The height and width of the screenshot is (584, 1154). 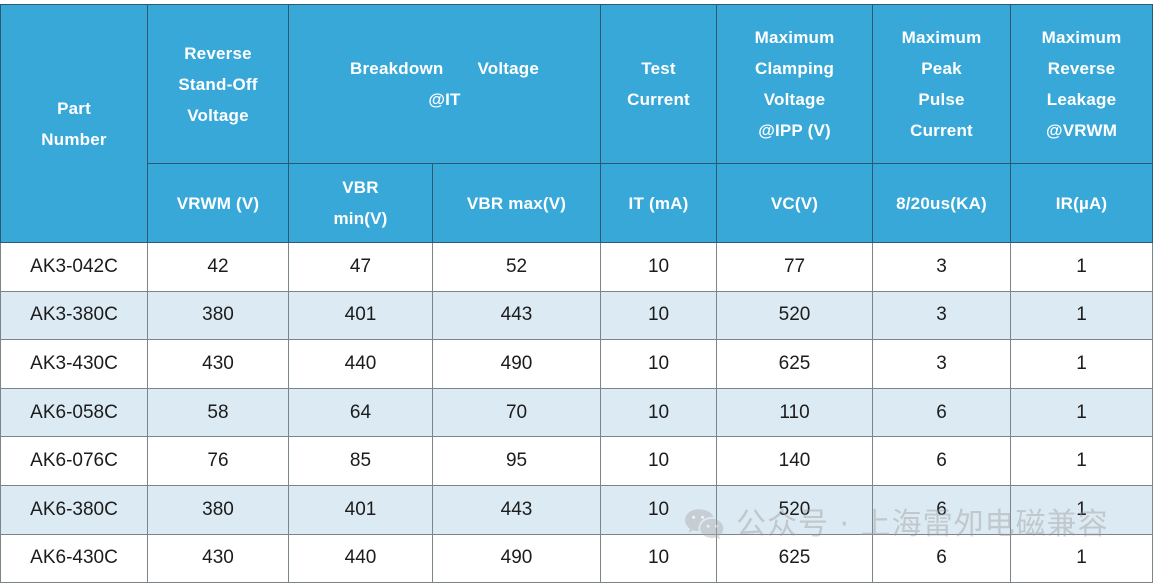 I want to click on header-test-current-line2: Current, so click(x=658, y=99).